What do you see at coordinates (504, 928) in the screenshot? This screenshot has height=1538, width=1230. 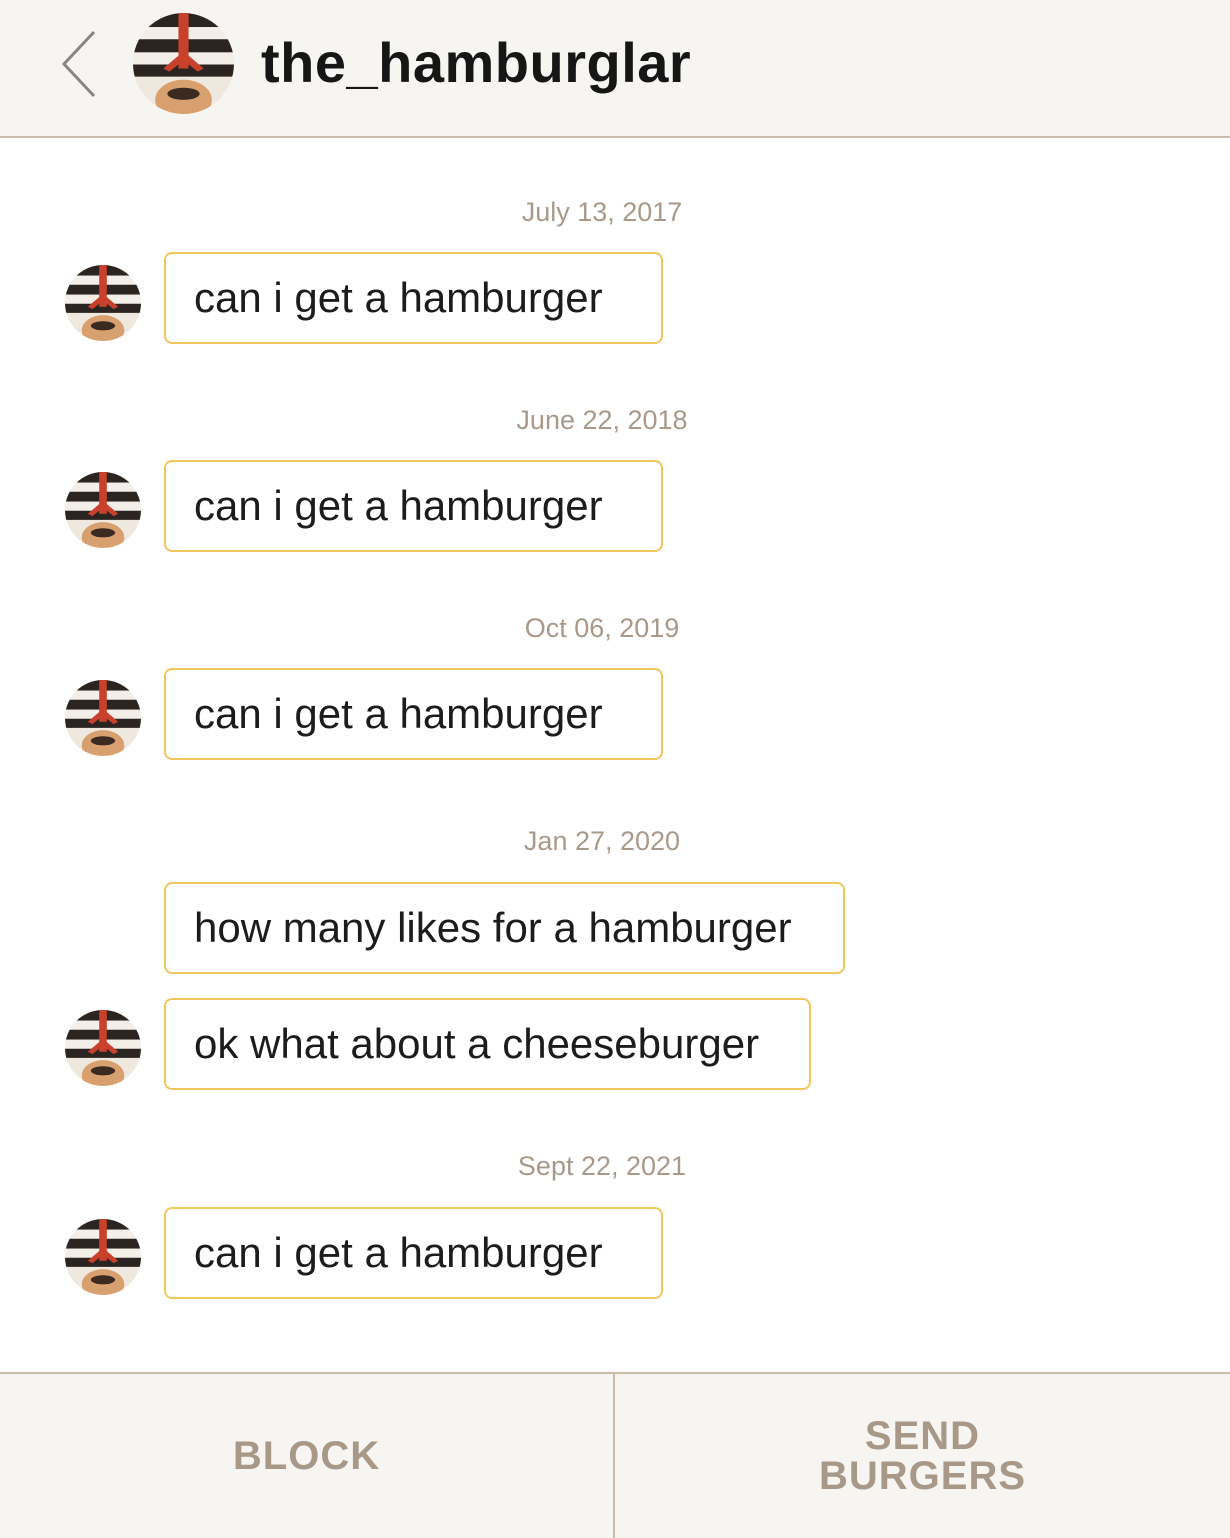 I see `message-bubble: how many likes for a hamburger` at bounding box center [504, 928].